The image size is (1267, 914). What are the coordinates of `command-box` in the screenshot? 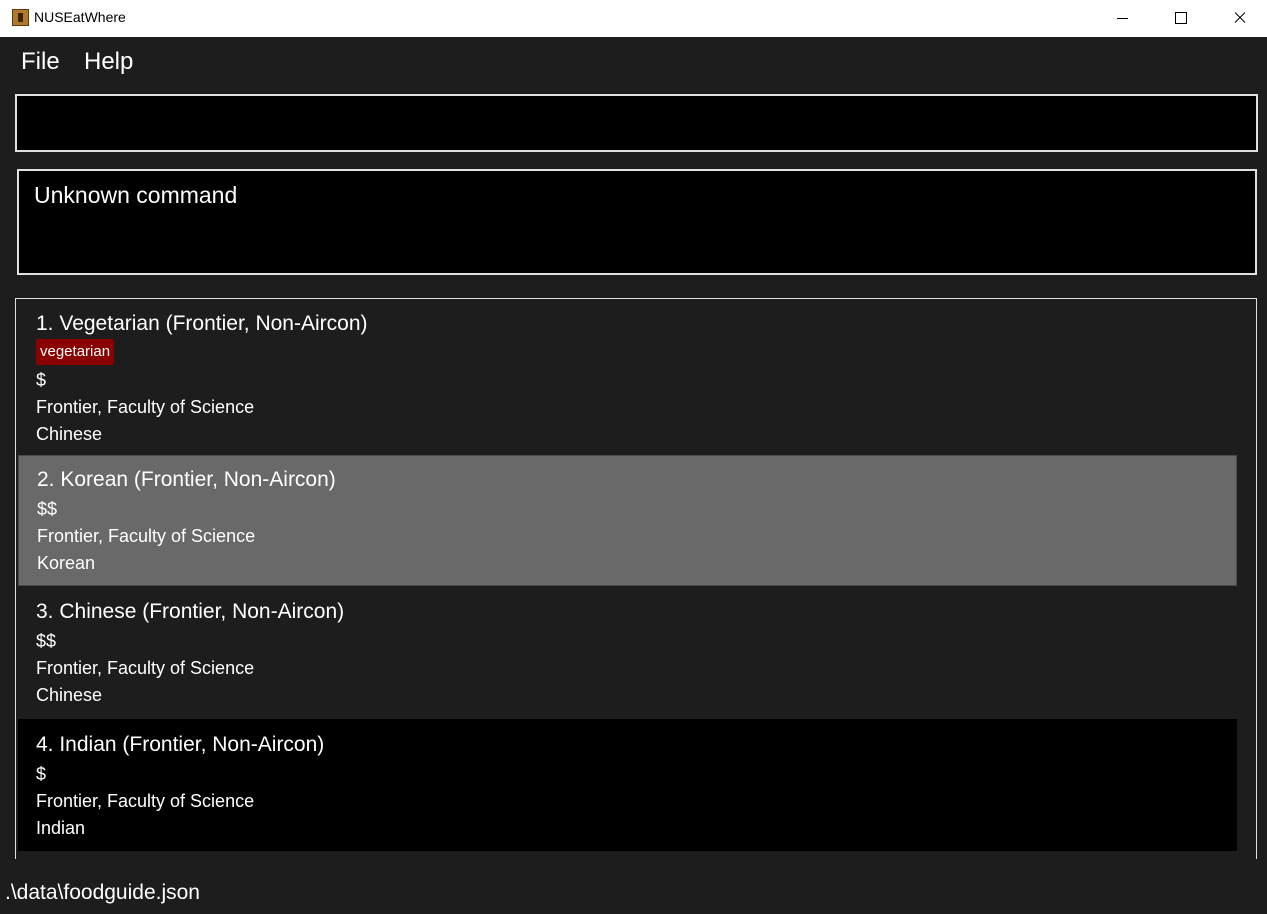 It's located at (636, 123).